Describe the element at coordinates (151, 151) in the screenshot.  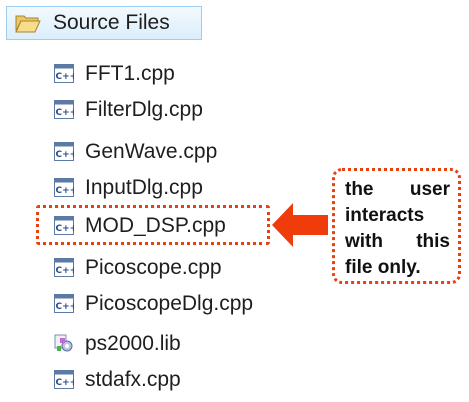
I see `file-label: GenWave.cpp` at that location.